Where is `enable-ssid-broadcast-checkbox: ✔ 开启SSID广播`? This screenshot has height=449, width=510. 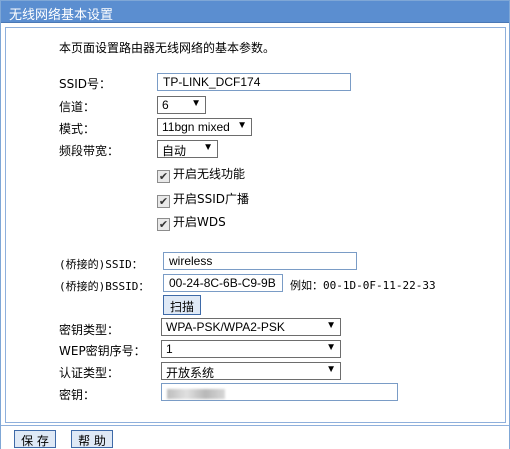 enable-ssid-broadcast-checkbox: ✔ 开启SSID广播 is located at coordinates (203, 199).